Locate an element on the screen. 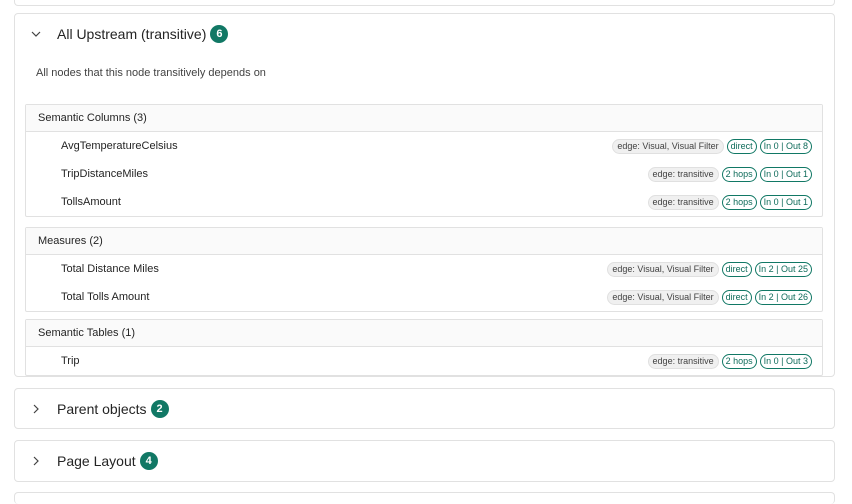 The width and height of the screenshot is (852, 504). page-layout-section: Page Layout 4 is located at coordinates (424, 461).